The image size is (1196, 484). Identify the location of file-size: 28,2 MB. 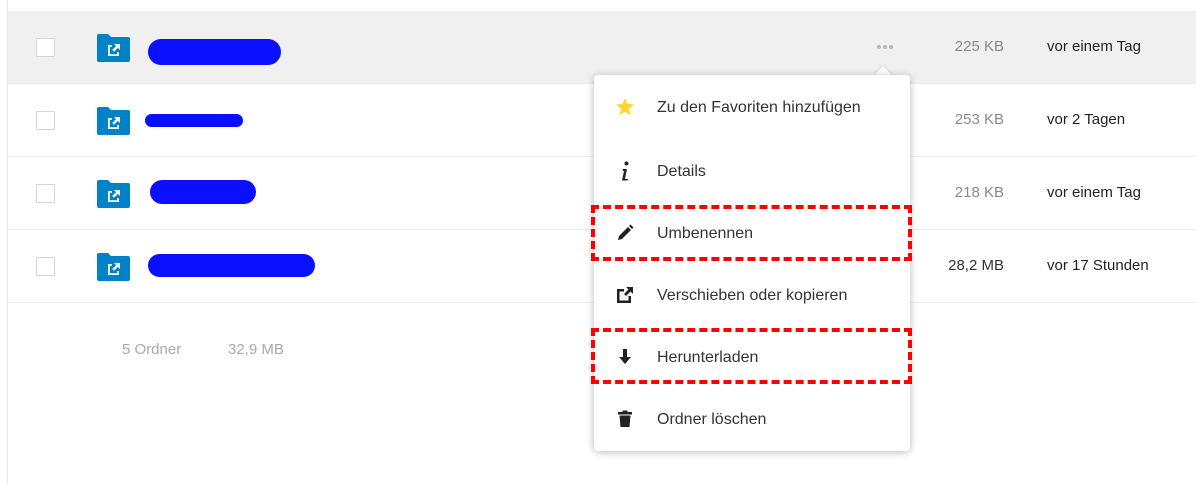
(976, 265).